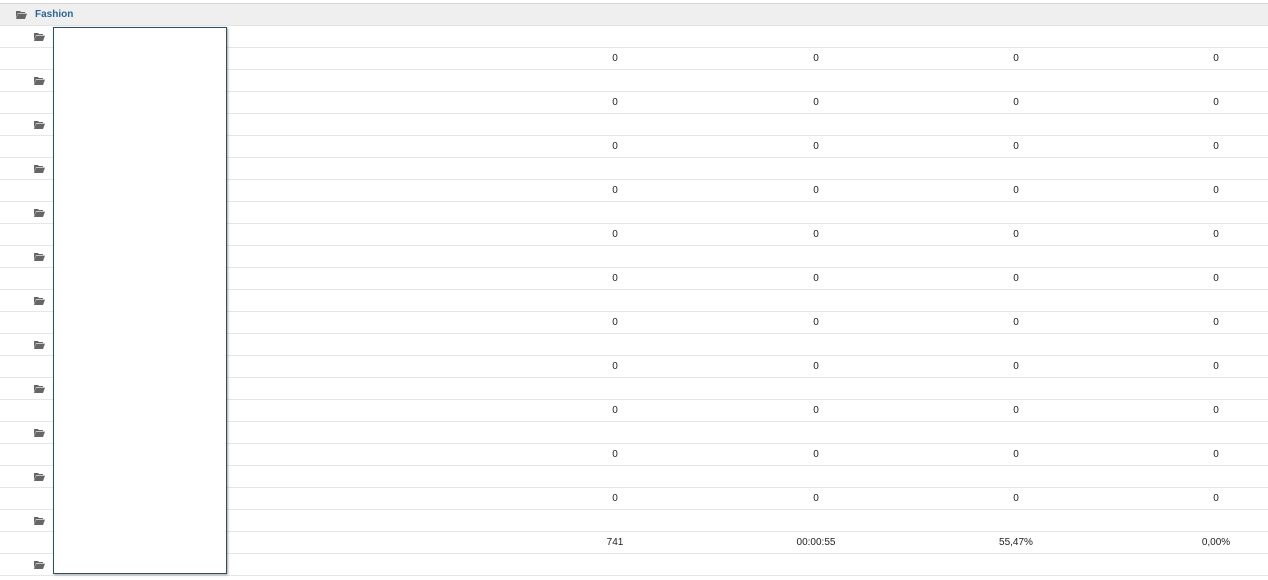 The image size is (1268, 580). I want to click on group-label: Fashion, so click(54, 15).